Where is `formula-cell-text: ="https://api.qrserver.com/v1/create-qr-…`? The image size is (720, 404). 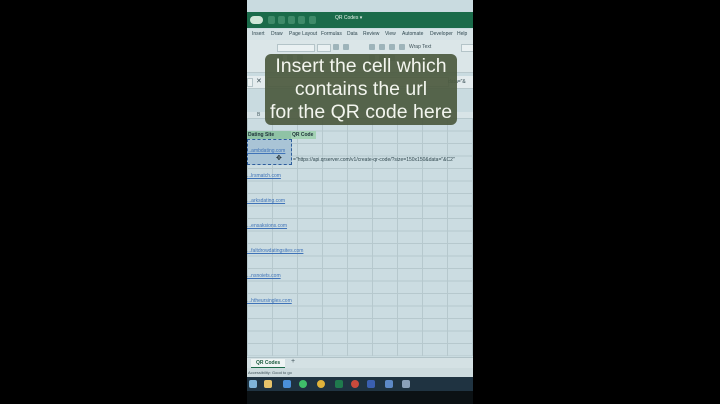 formula-cell-text: ="https://api.qrserver.com/v1/create-qr-… is located at coordinates (374, 160).